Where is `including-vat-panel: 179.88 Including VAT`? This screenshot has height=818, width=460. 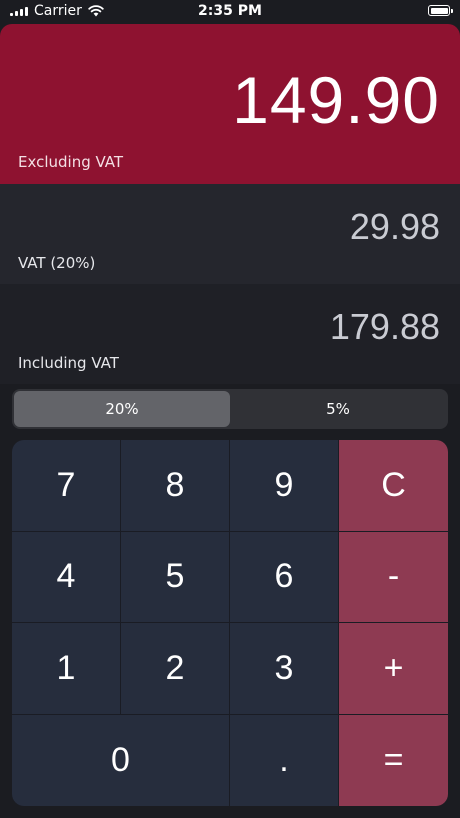
including-vat-panel: 179.88 Including VAT is located at coordinates (230, 334).